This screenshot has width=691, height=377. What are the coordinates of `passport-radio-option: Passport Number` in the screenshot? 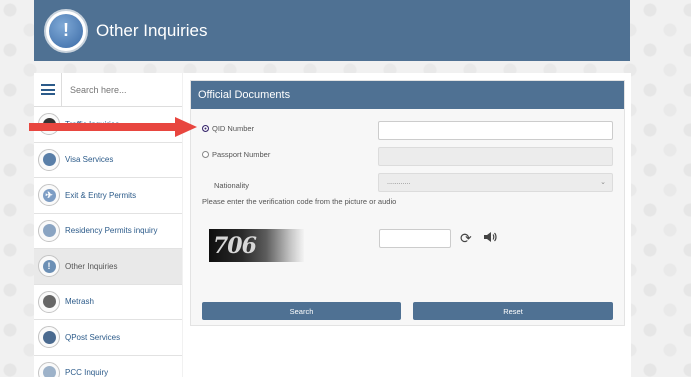 It's located at (236, 154).